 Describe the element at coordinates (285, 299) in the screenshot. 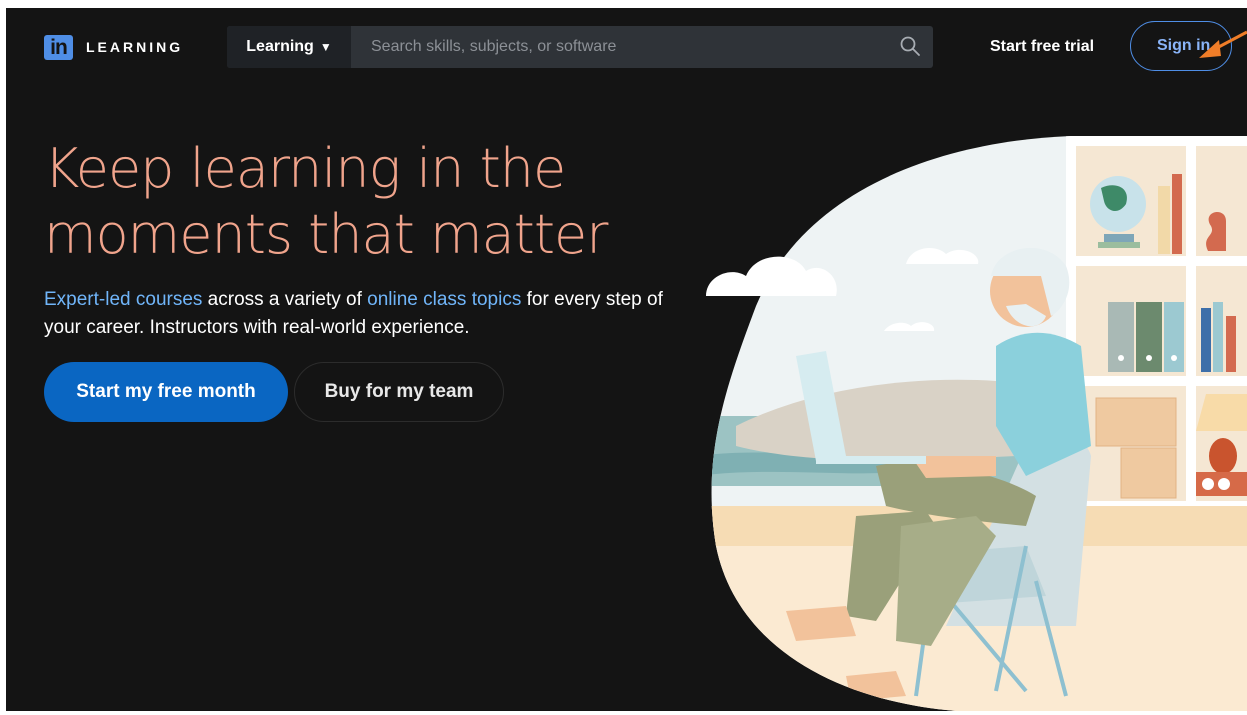

I see `subline-text-1: across a variety of` at that location.